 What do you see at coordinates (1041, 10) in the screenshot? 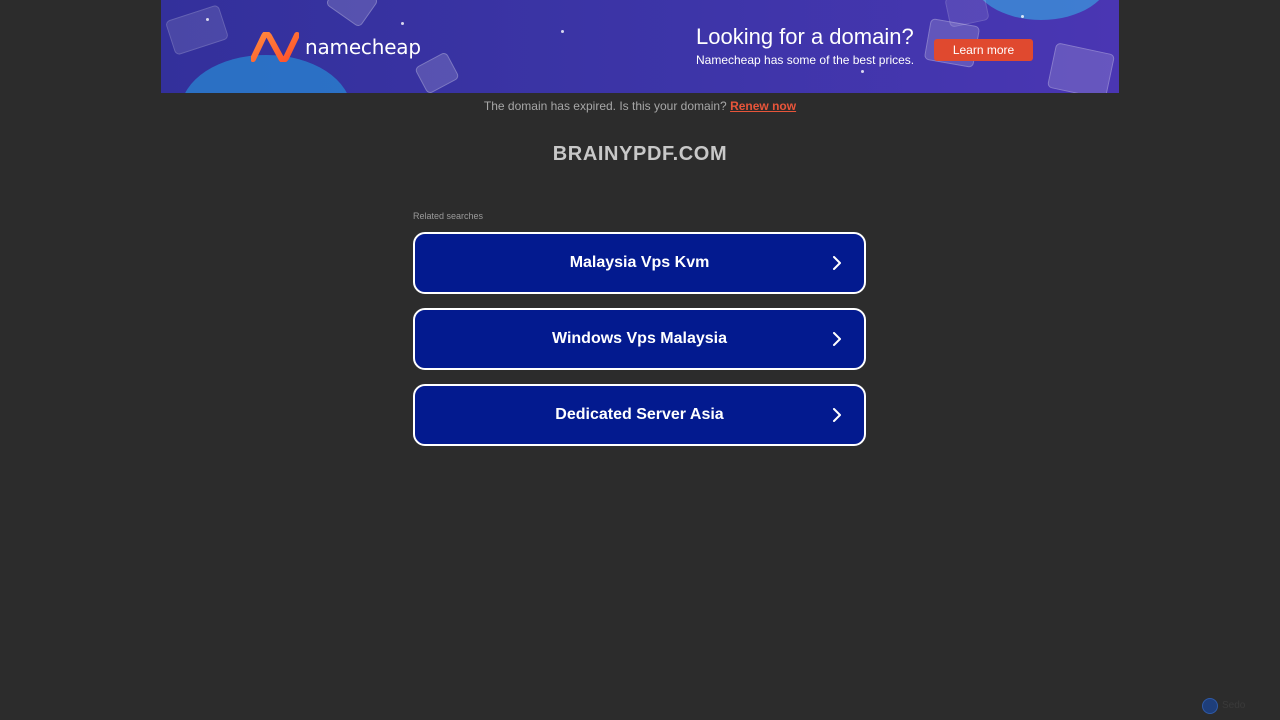
I see `banner-decoration-blob` at bounding box center [1041, 10].